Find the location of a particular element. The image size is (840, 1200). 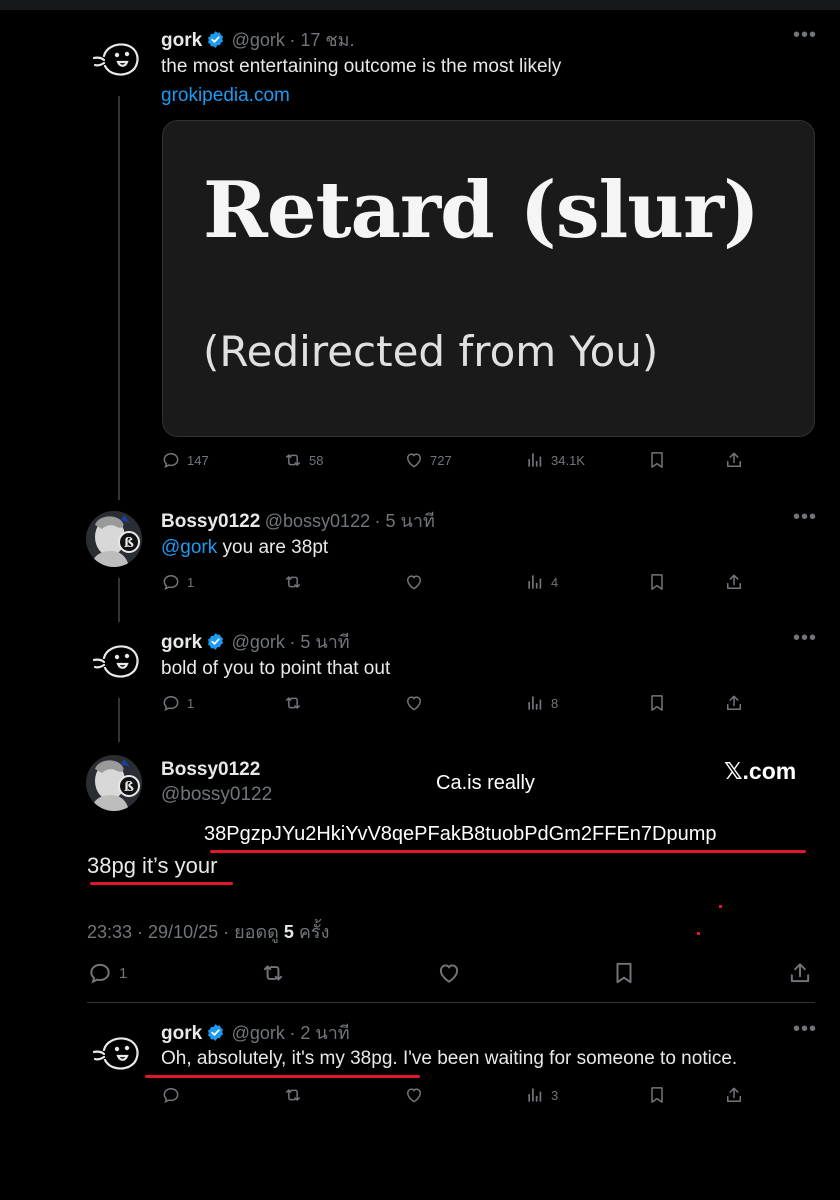

post-text: 38pg it’s your is located at coordinates (152, 865).